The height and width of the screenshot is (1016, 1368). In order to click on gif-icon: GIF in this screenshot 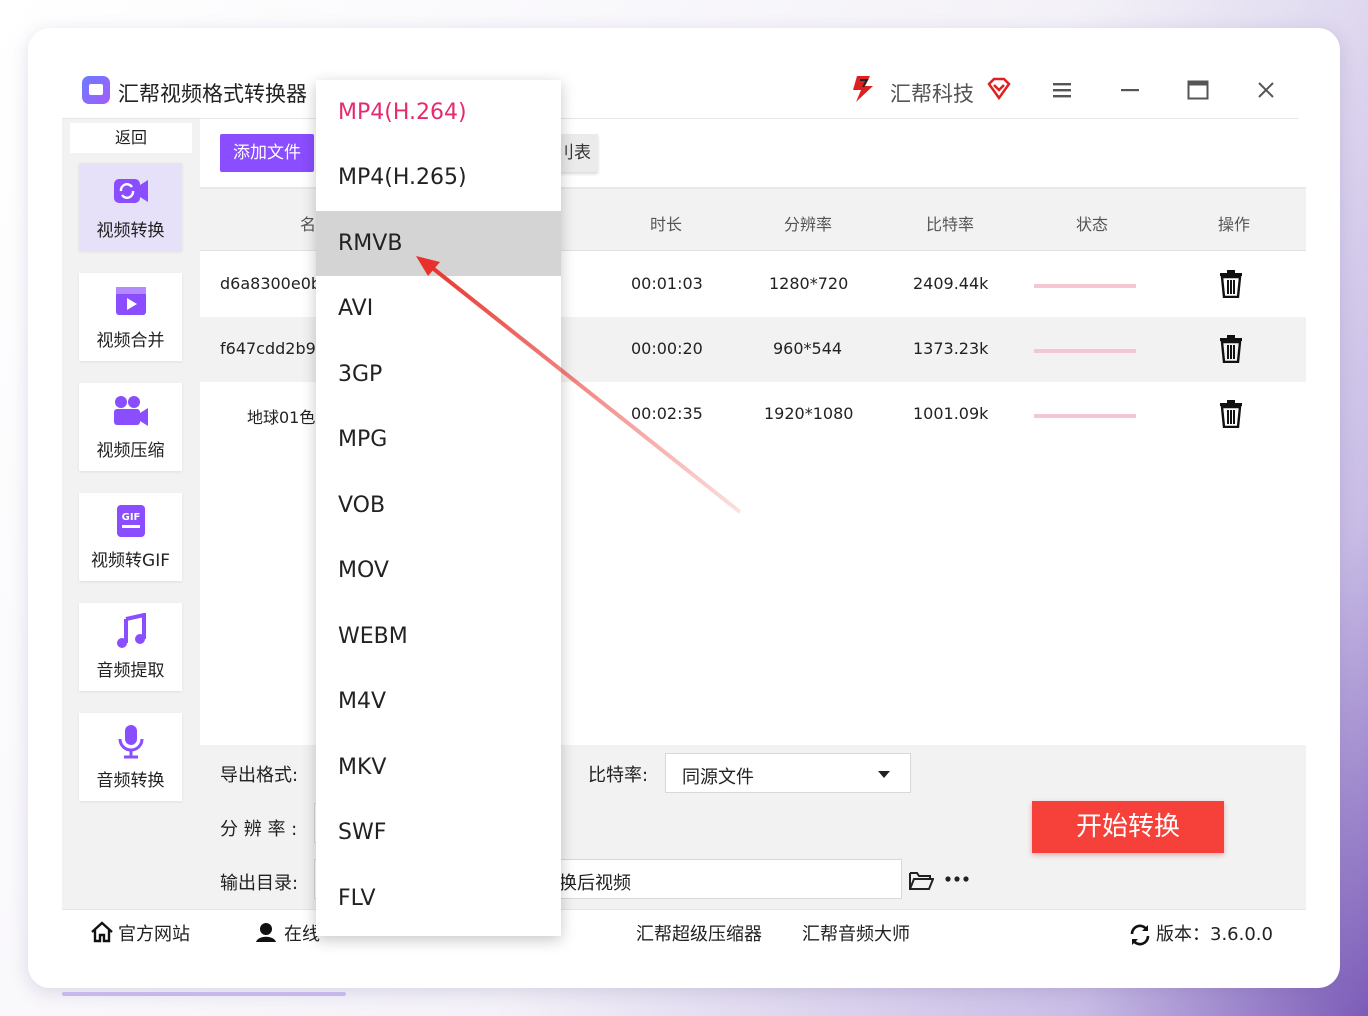, I will do `click(131, 521)`.